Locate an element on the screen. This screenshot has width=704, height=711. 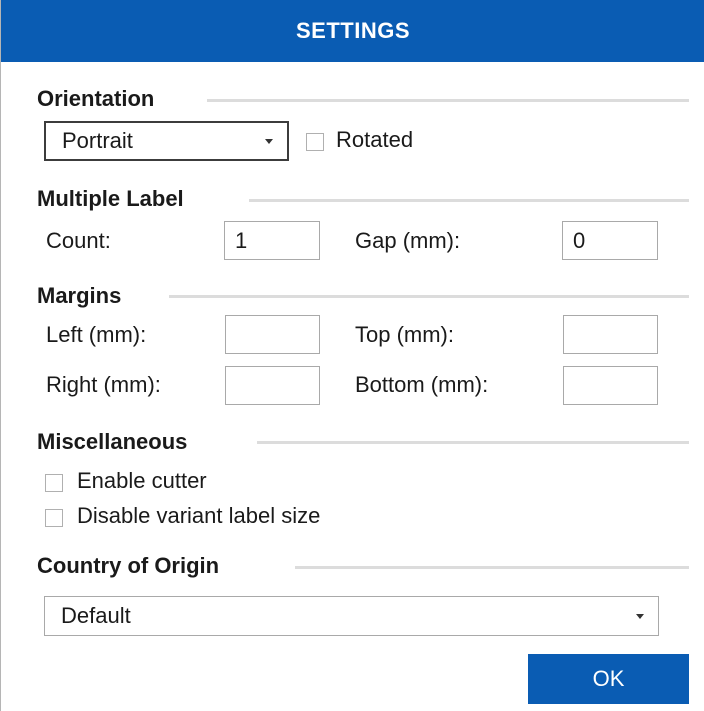
country-heading: Country of Origin is located at coordinates (128, 565).